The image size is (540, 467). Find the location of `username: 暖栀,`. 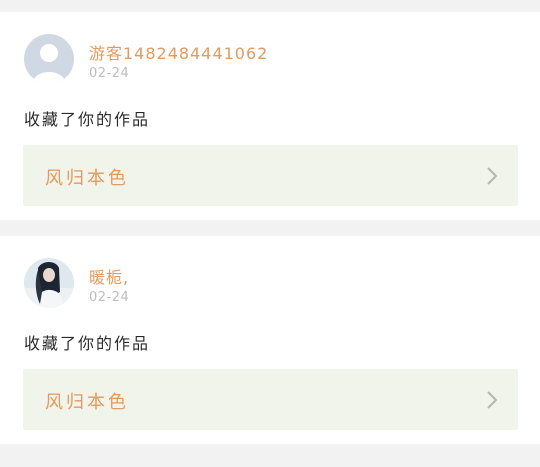

username: 暖栀, is located at coordinates (109, 276).